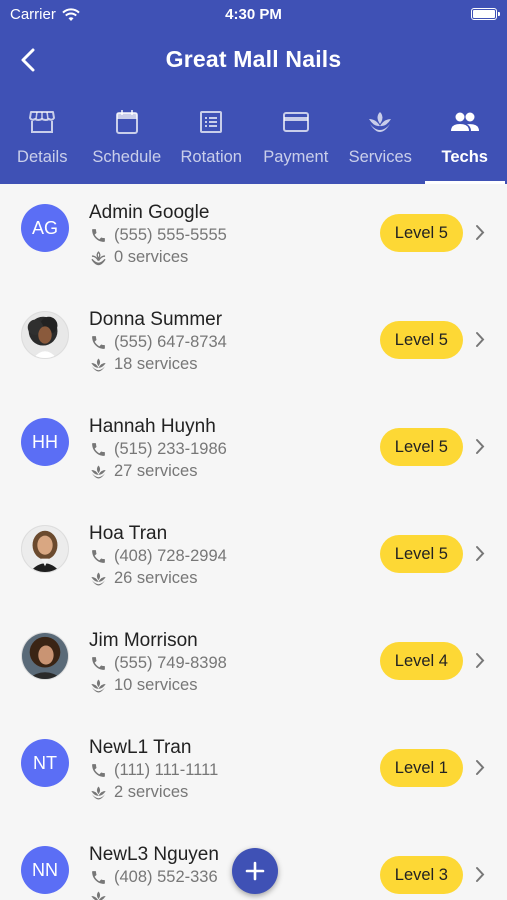 Image resolution: width=507 pixels, height=900 pixels. I want to click on plus-icon, so click(255, 871).